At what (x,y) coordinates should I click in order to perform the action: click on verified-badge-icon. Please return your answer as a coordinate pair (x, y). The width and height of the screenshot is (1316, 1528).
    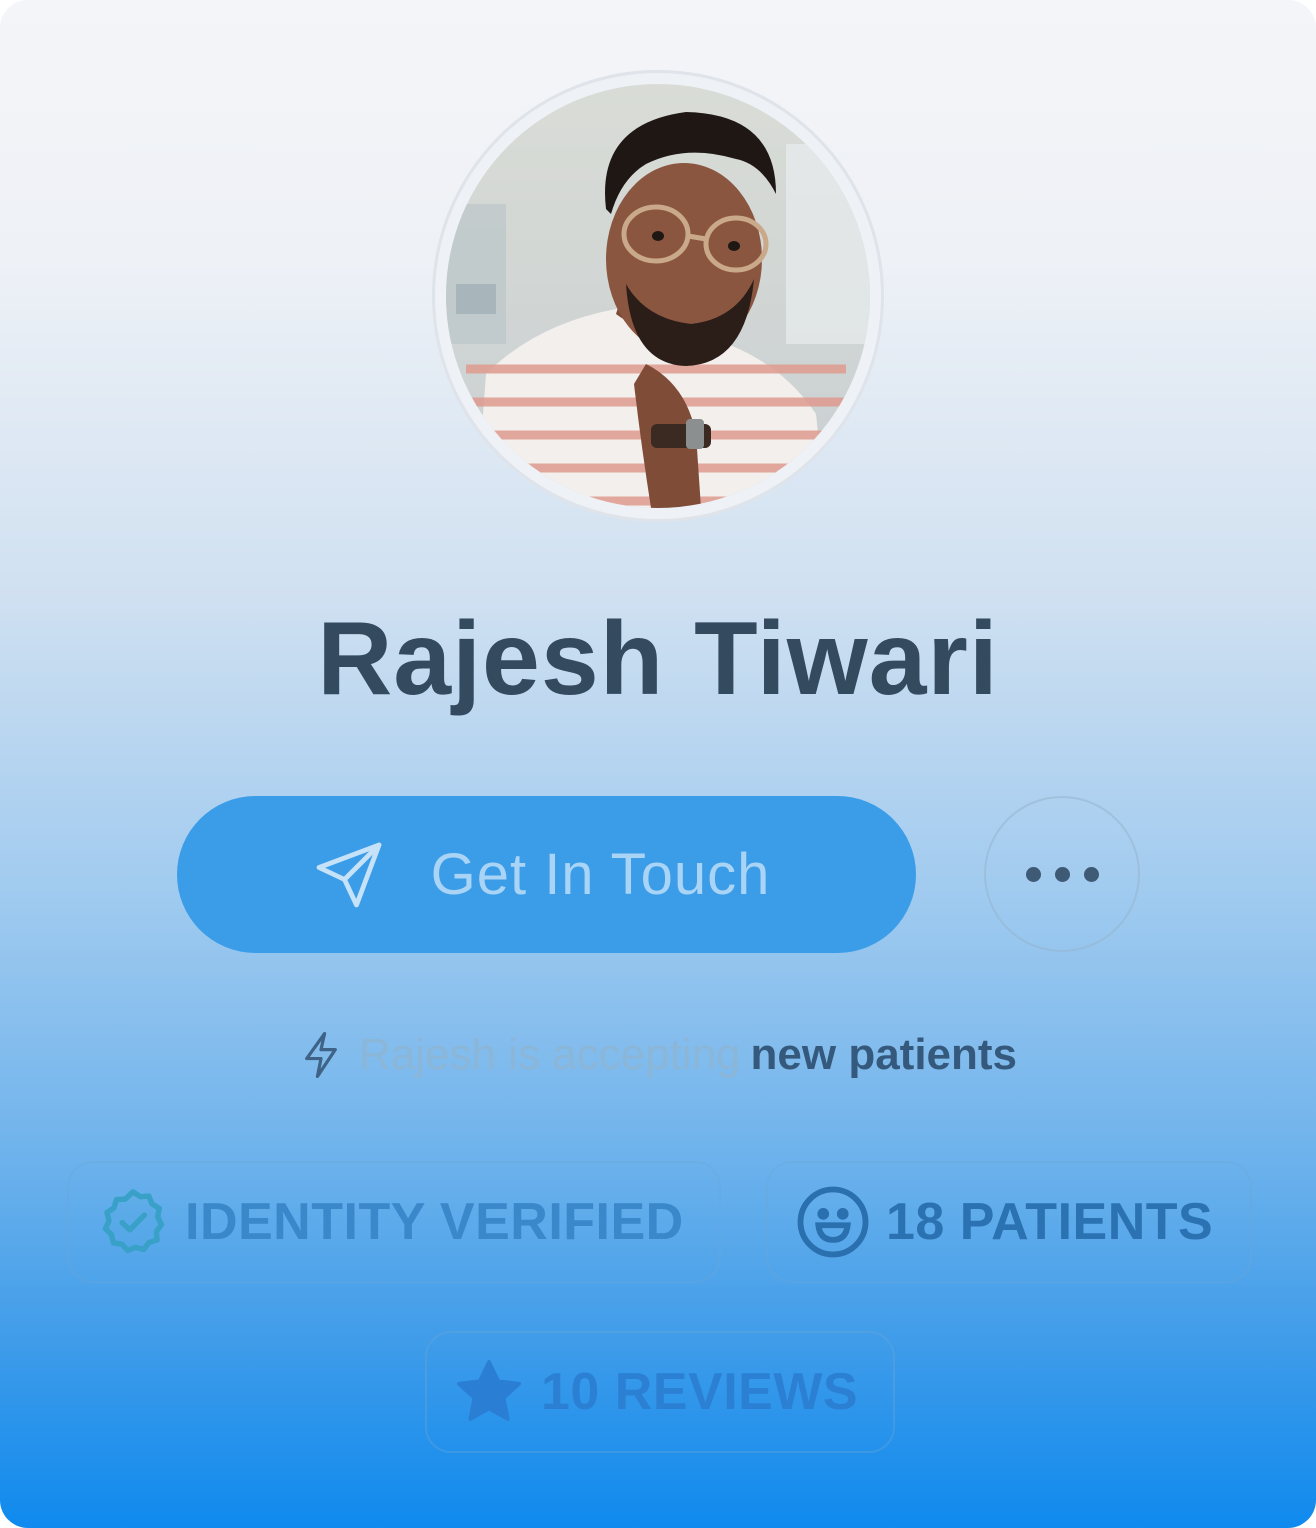
    Looking at the image, I should click on (133, 1221).